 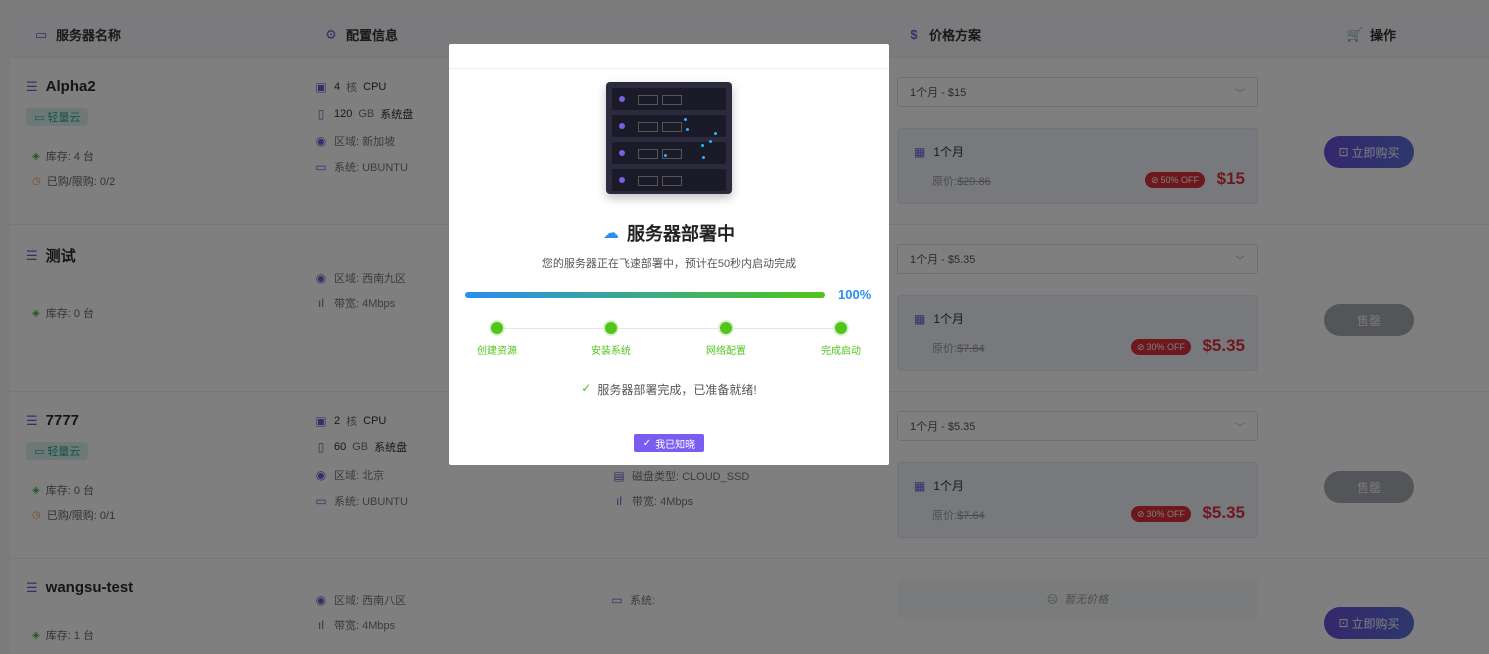 I want to click on done-message: ✓ 服务器部署完成，已准备就绪!, so click(x=669, y=389).